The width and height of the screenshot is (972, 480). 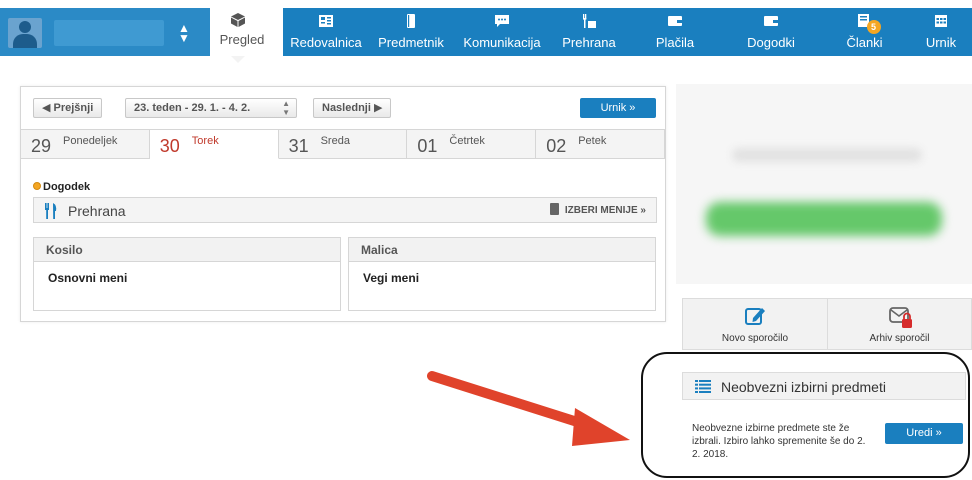 I want to click on blurred-text, so click(x=827, y=155).